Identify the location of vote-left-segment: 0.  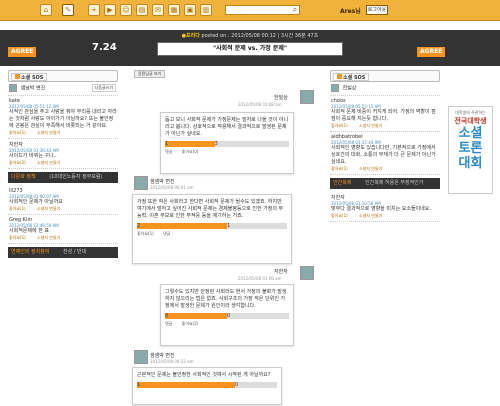
(196, 316).